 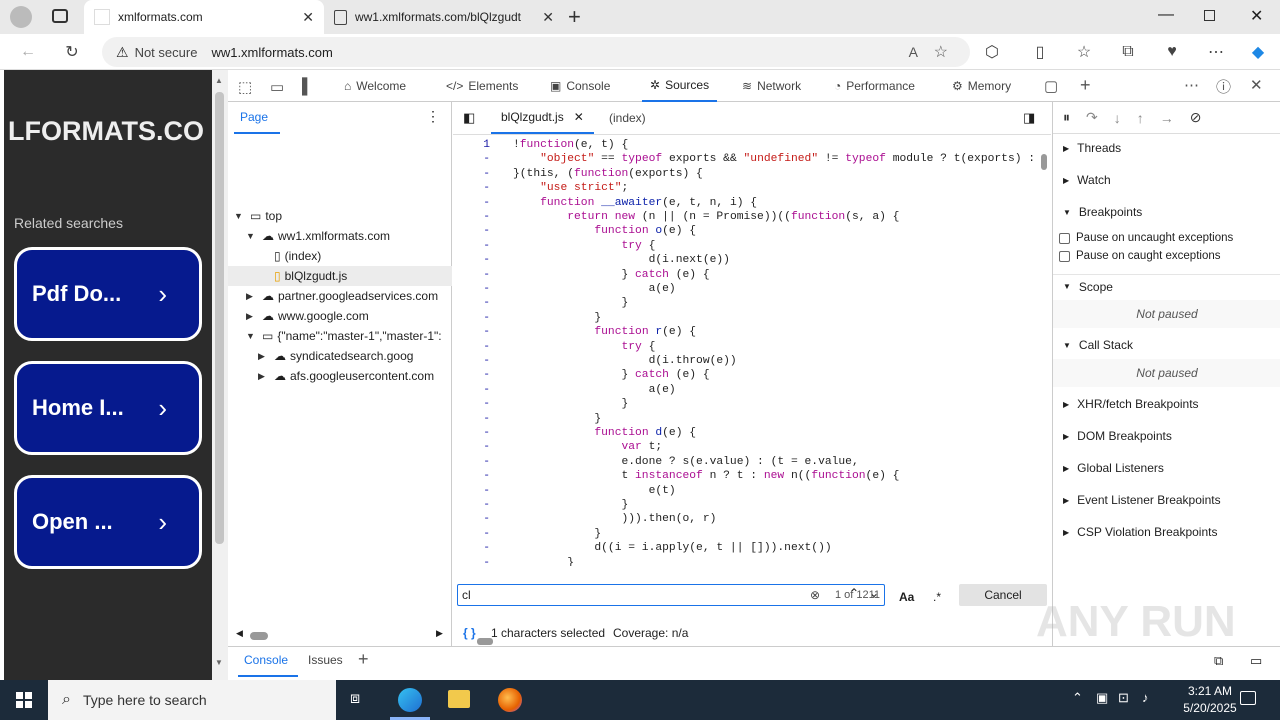 I want to click on section-threads: ▶ Threads, so click(x=1166, y=148).